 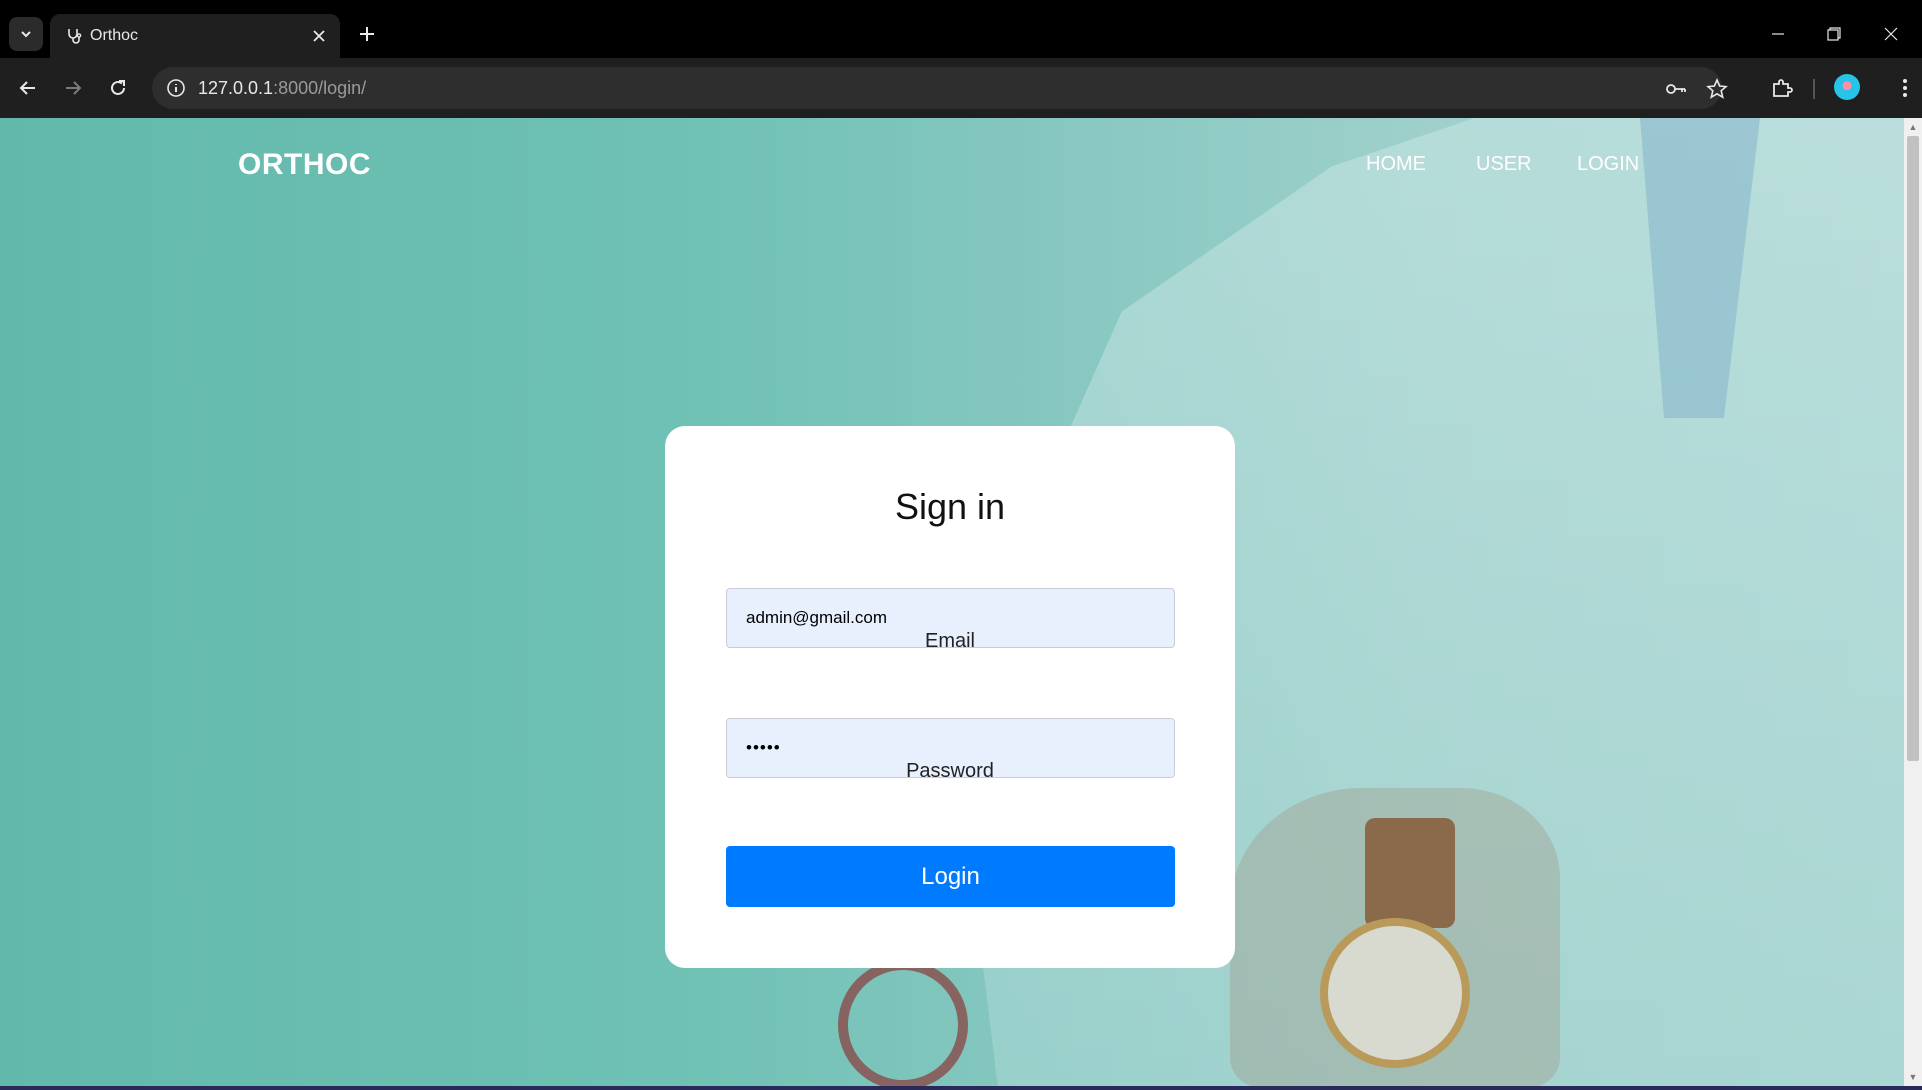 I want to click on nav-login-link: LOGIN, so click(x=1608, y=164).